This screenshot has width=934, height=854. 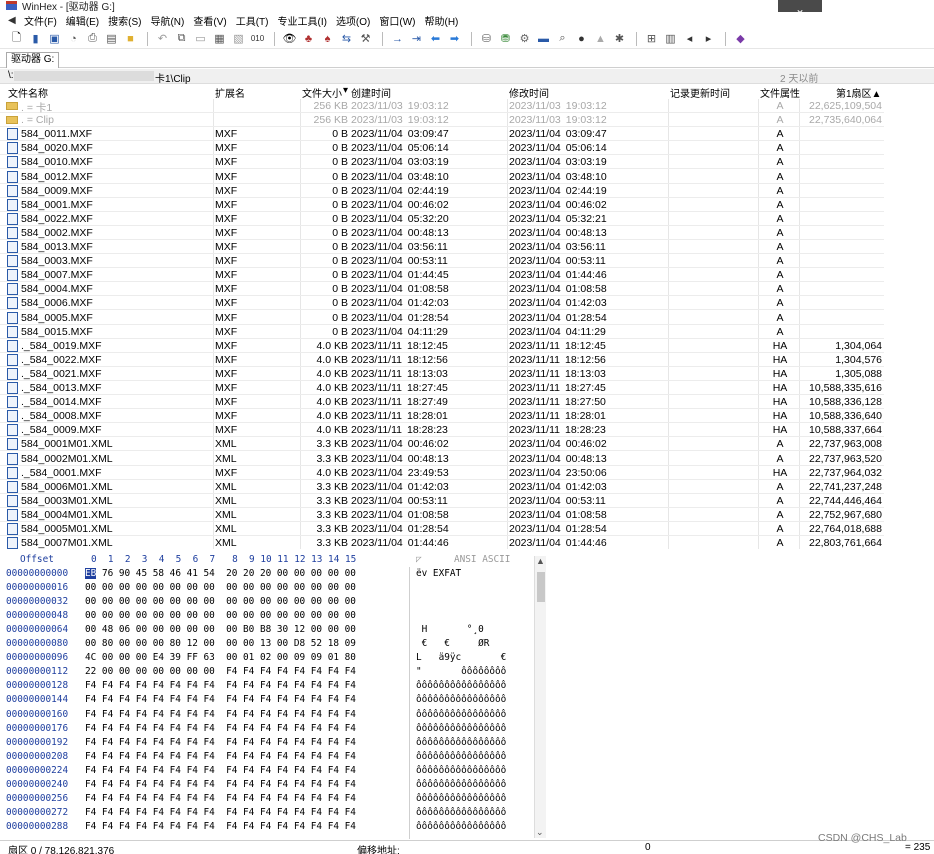 I want to click on col-name: 文件名称, so click(x=28, y=92).